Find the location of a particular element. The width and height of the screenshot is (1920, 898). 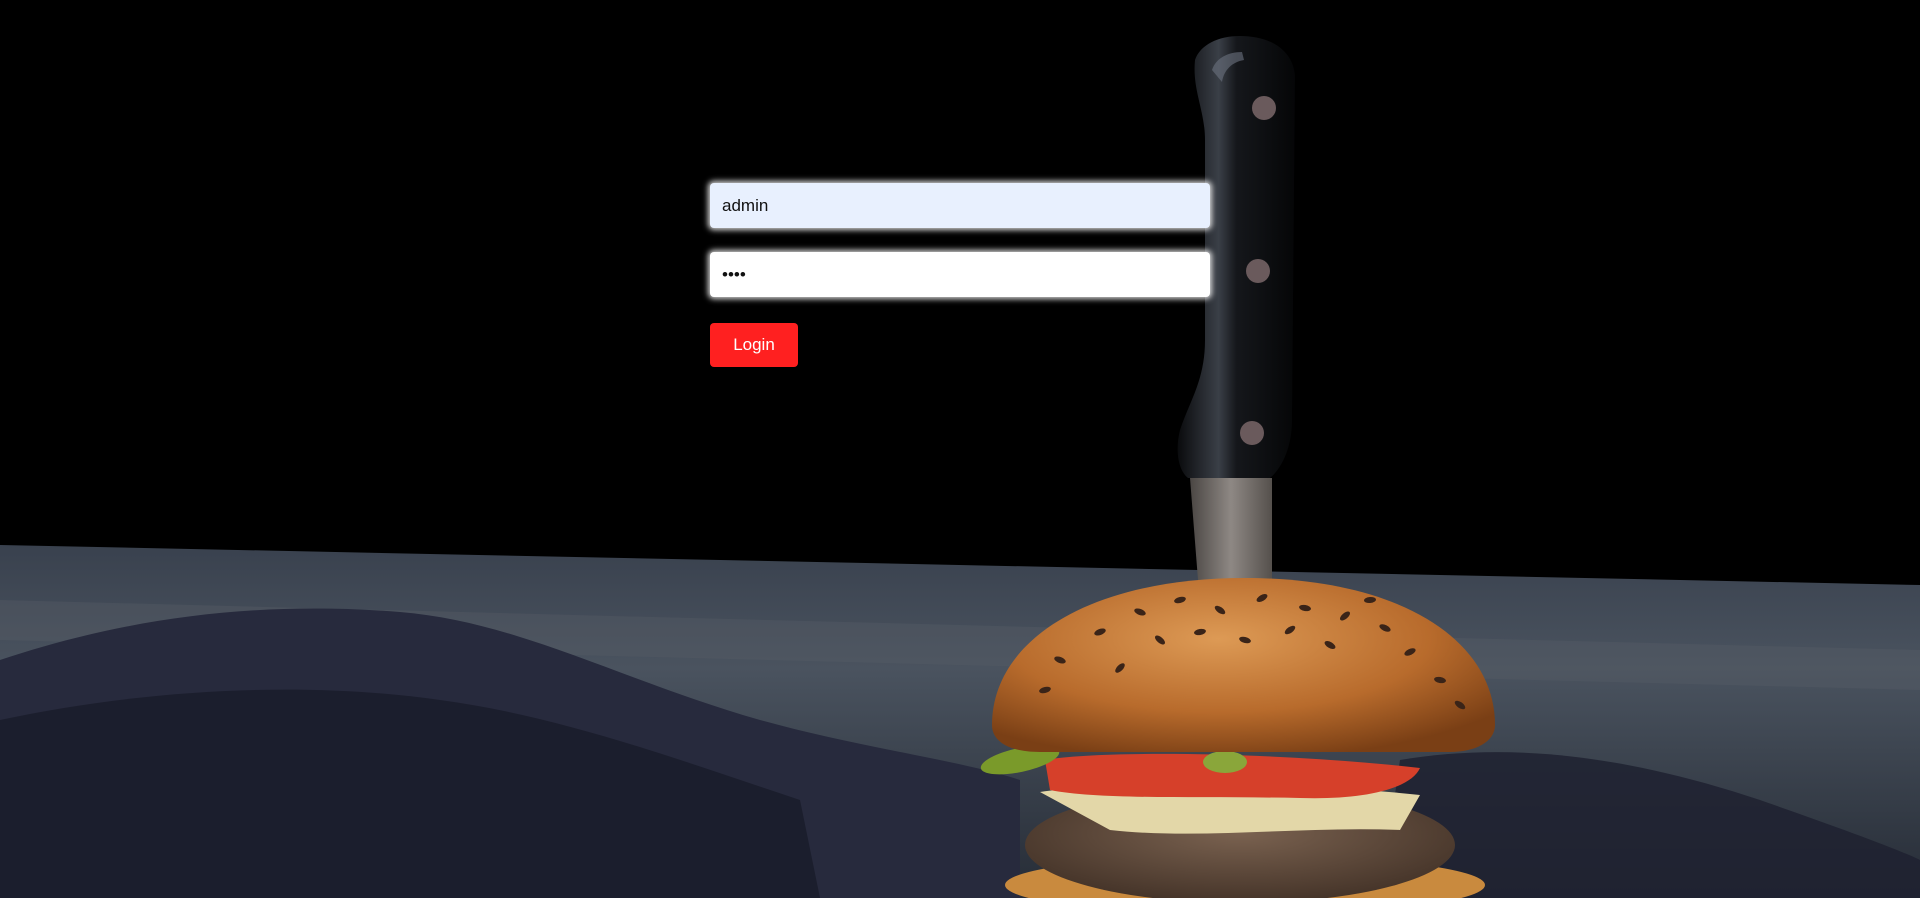

login-form: Login is located at coordinates (960, 275).